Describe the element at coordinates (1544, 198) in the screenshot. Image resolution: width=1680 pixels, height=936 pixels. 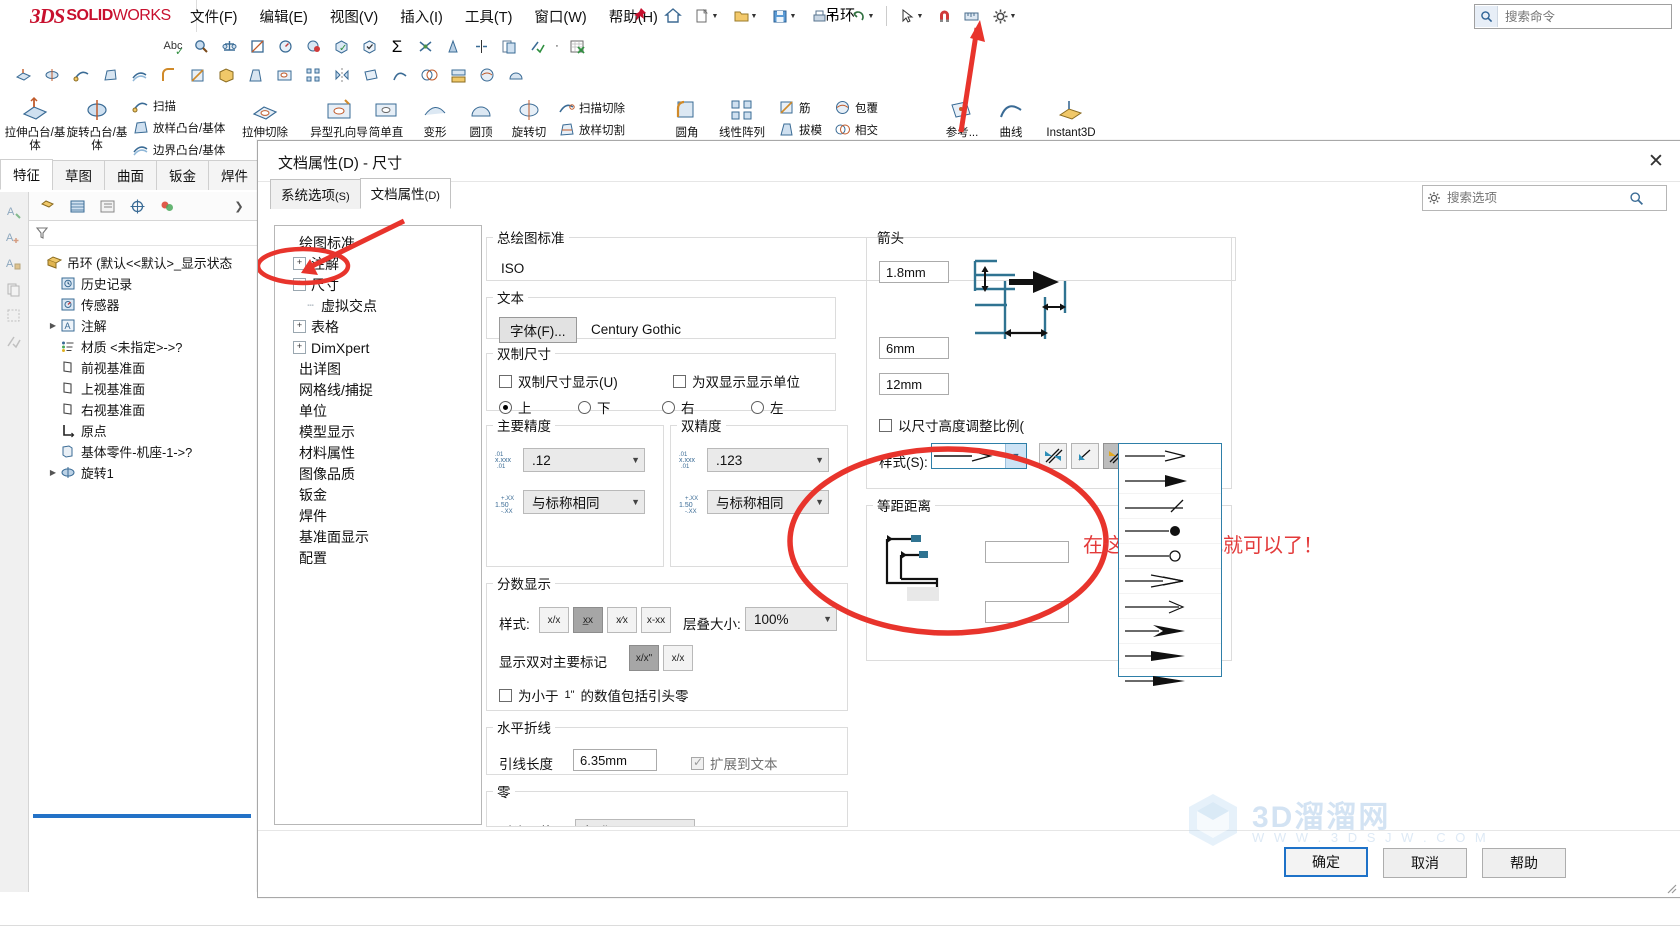
I see `options-search` at that location.